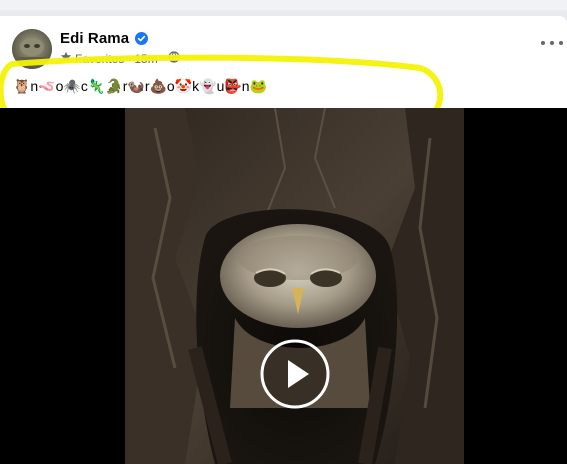 The width and height of the screenshot is (567, 464). What do you see at coordinates (94, 38) in the screenshot?
I see `author-name: Edi Rama` at bounding box center [94, 38].